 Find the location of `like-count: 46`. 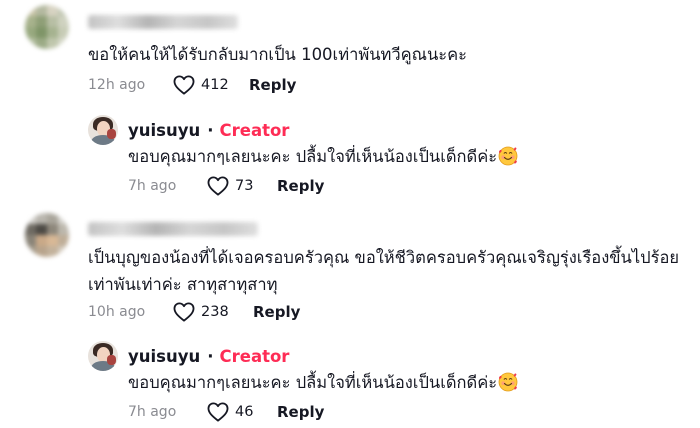

like-count: 46 is located at coordinates (244, 412).